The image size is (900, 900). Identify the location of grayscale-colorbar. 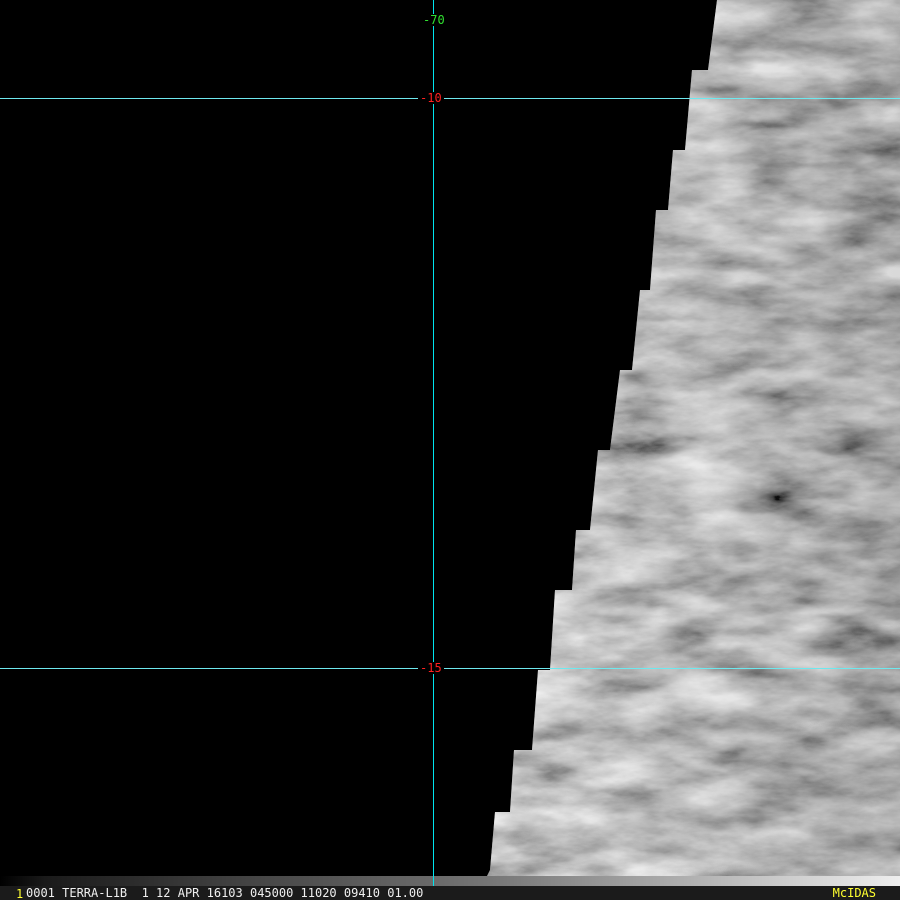
(450, 881).